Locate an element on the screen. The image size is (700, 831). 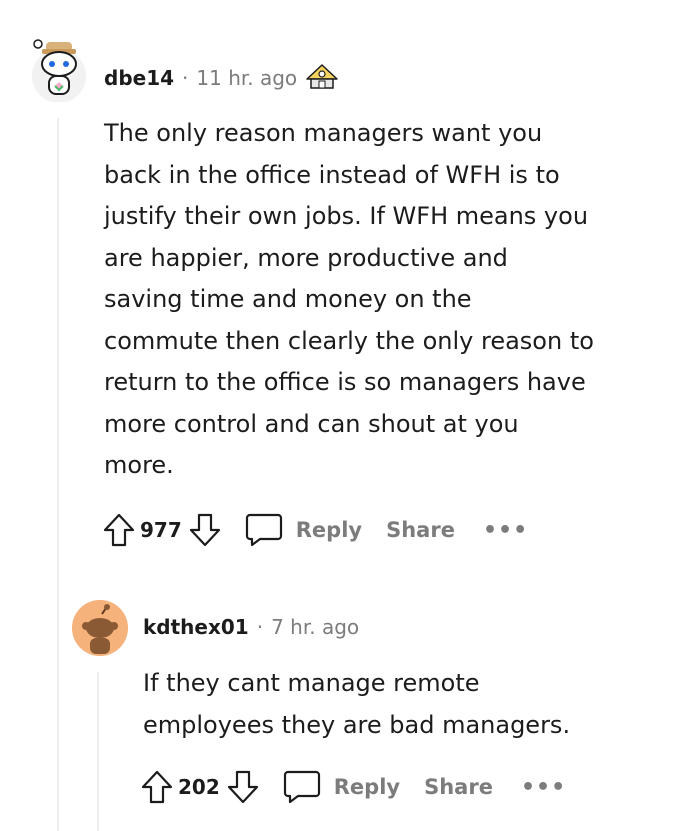
comment-line: If they cant manage remote is located at coordinates (311, 683).